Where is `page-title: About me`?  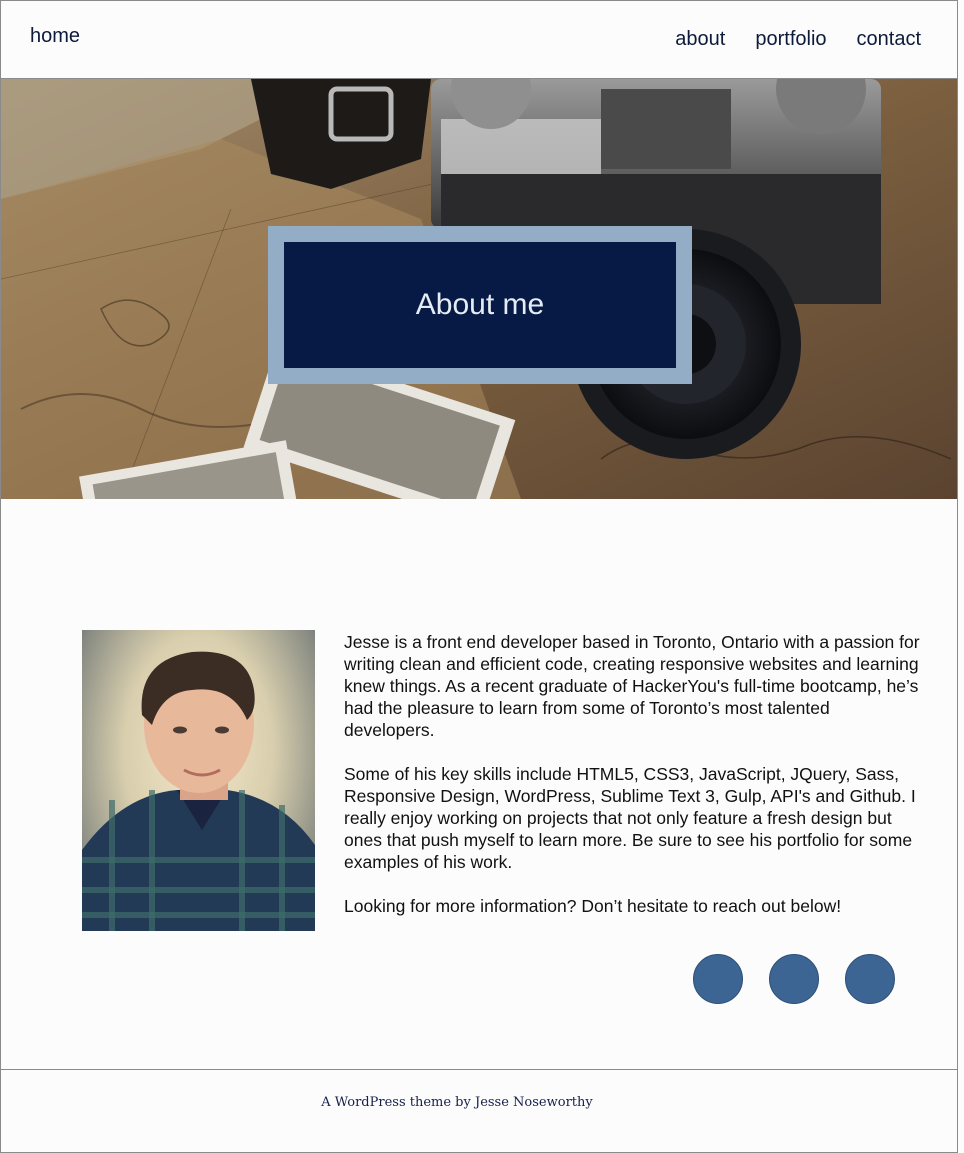 page-title: About me is located at coordinates (480, 304).